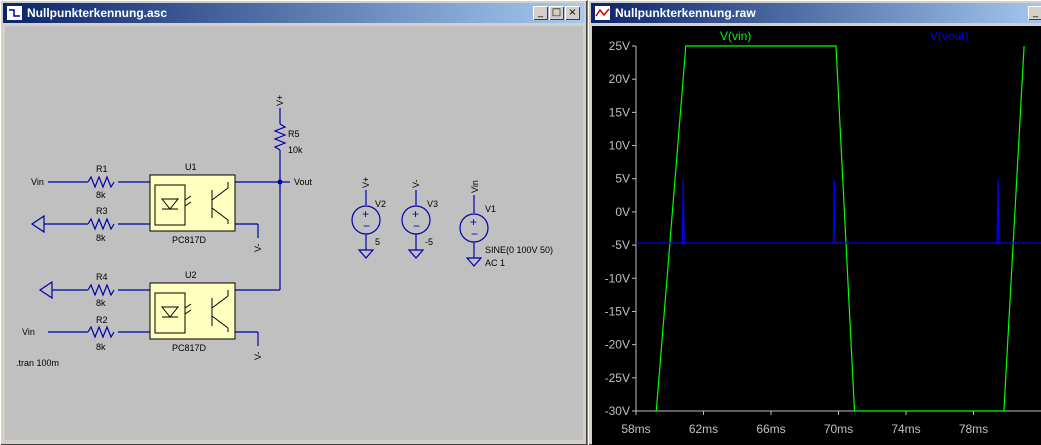  Describe the element at coordinates (97, 13) in the screenshot. I see `schematic-window-title: Nullpunkterkennung.asc` at that location.